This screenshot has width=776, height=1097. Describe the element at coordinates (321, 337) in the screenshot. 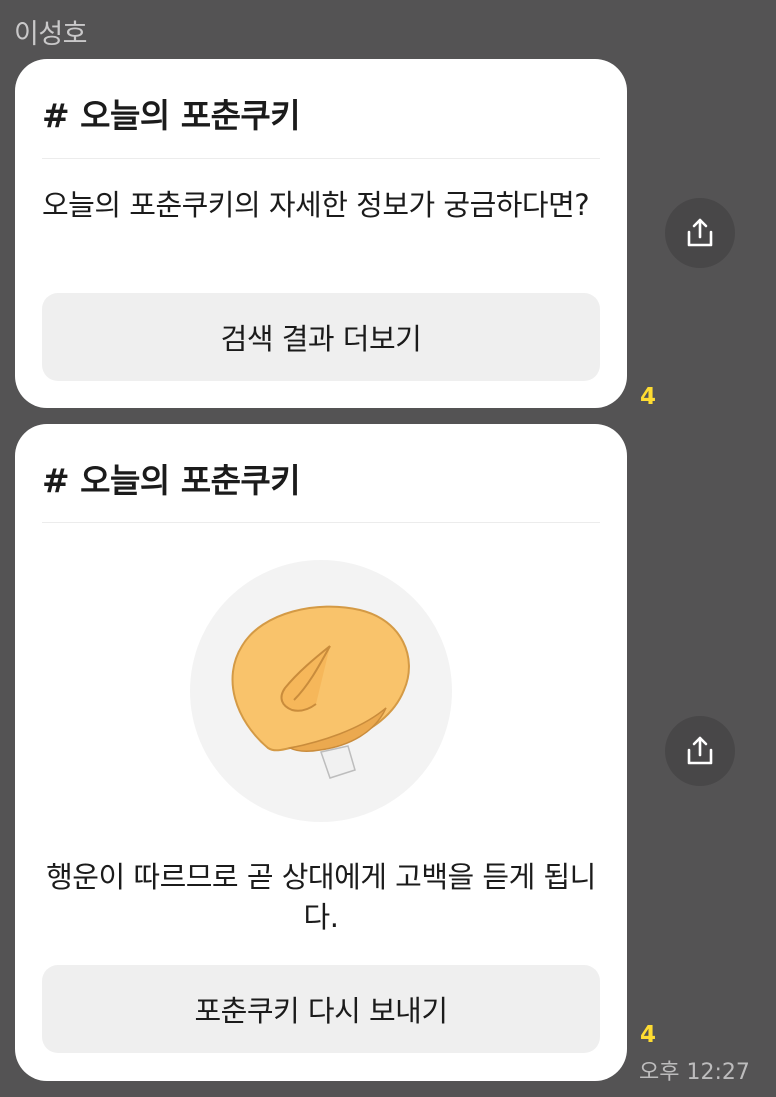

I see `more-results-button: 검색 결과 더보기` at that location.